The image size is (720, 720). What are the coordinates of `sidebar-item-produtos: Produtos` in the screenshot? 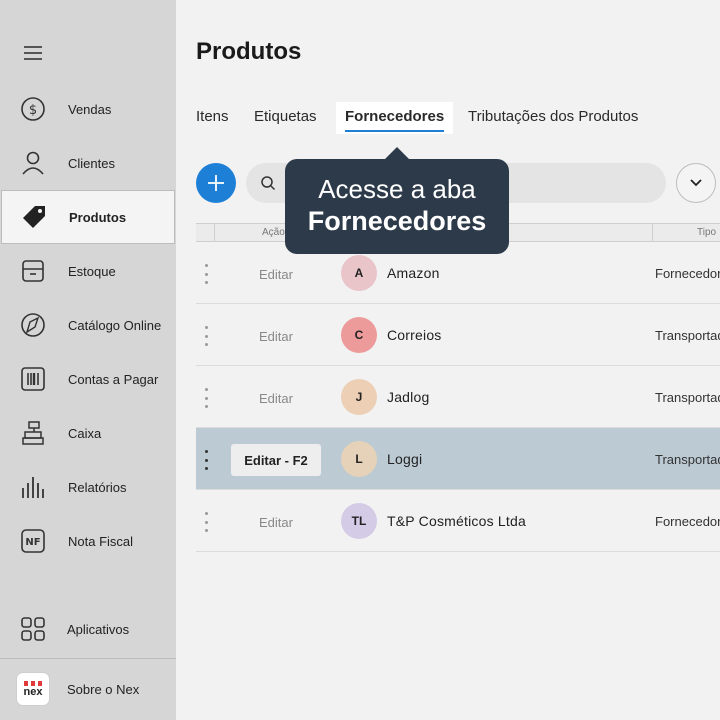 It's located at (88, 217).